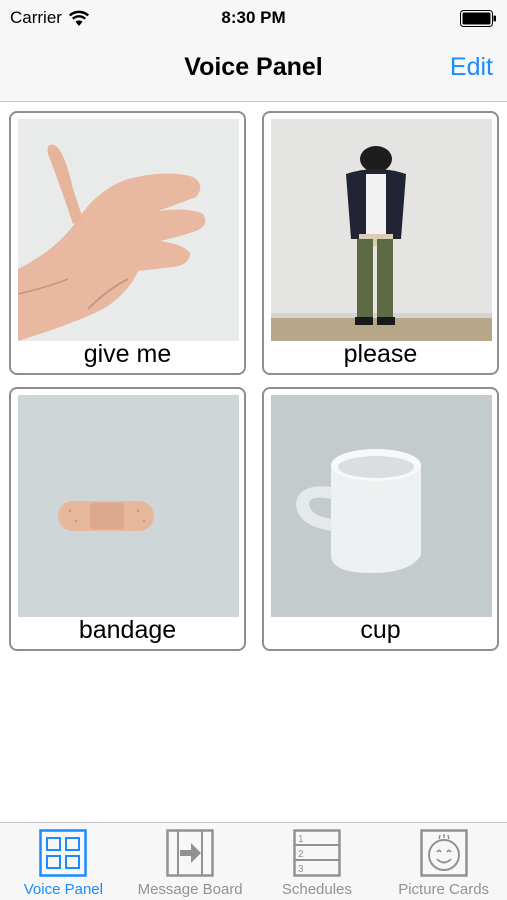 The height and width of the screenshot is (900, 507). I want to click on voice-card-bandage: bandage, so click(127, 519).